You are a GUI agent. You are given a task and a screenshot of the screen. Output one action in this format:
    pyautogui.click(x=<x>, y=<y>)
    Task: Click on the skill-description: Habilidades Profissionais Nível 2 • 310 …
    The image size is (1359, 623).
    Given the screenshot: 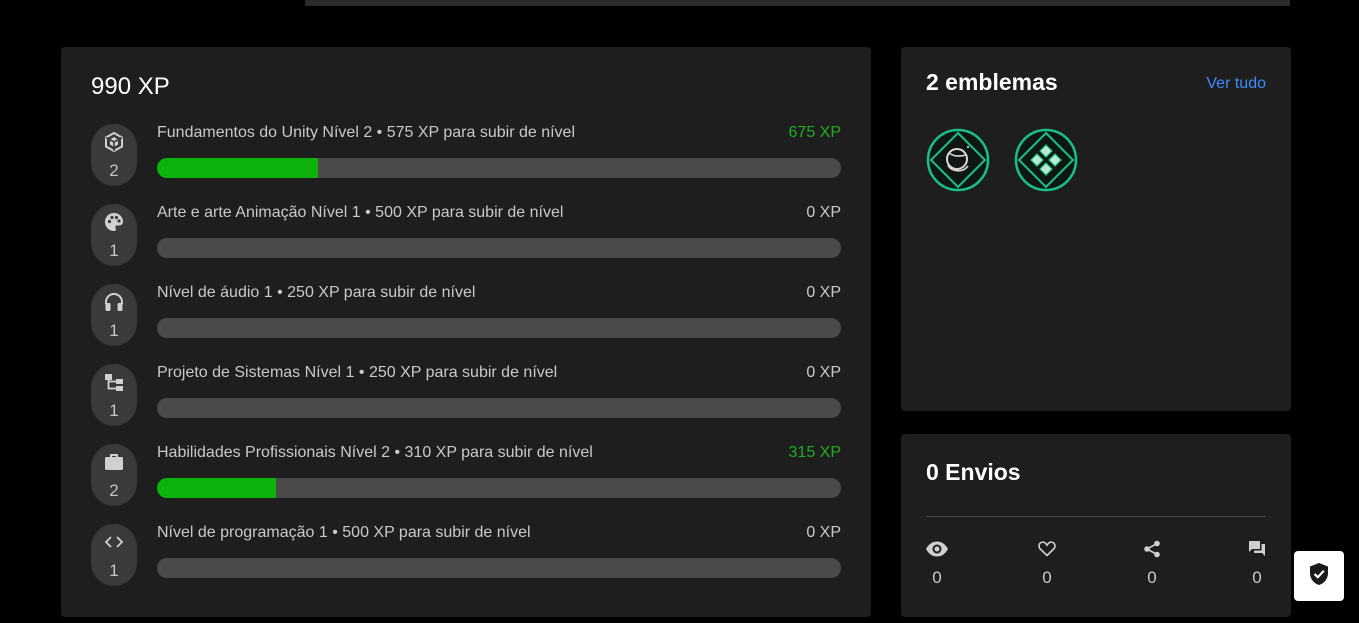 What is the action you would take?
    pyautogui.click(x=375, y=453)
    